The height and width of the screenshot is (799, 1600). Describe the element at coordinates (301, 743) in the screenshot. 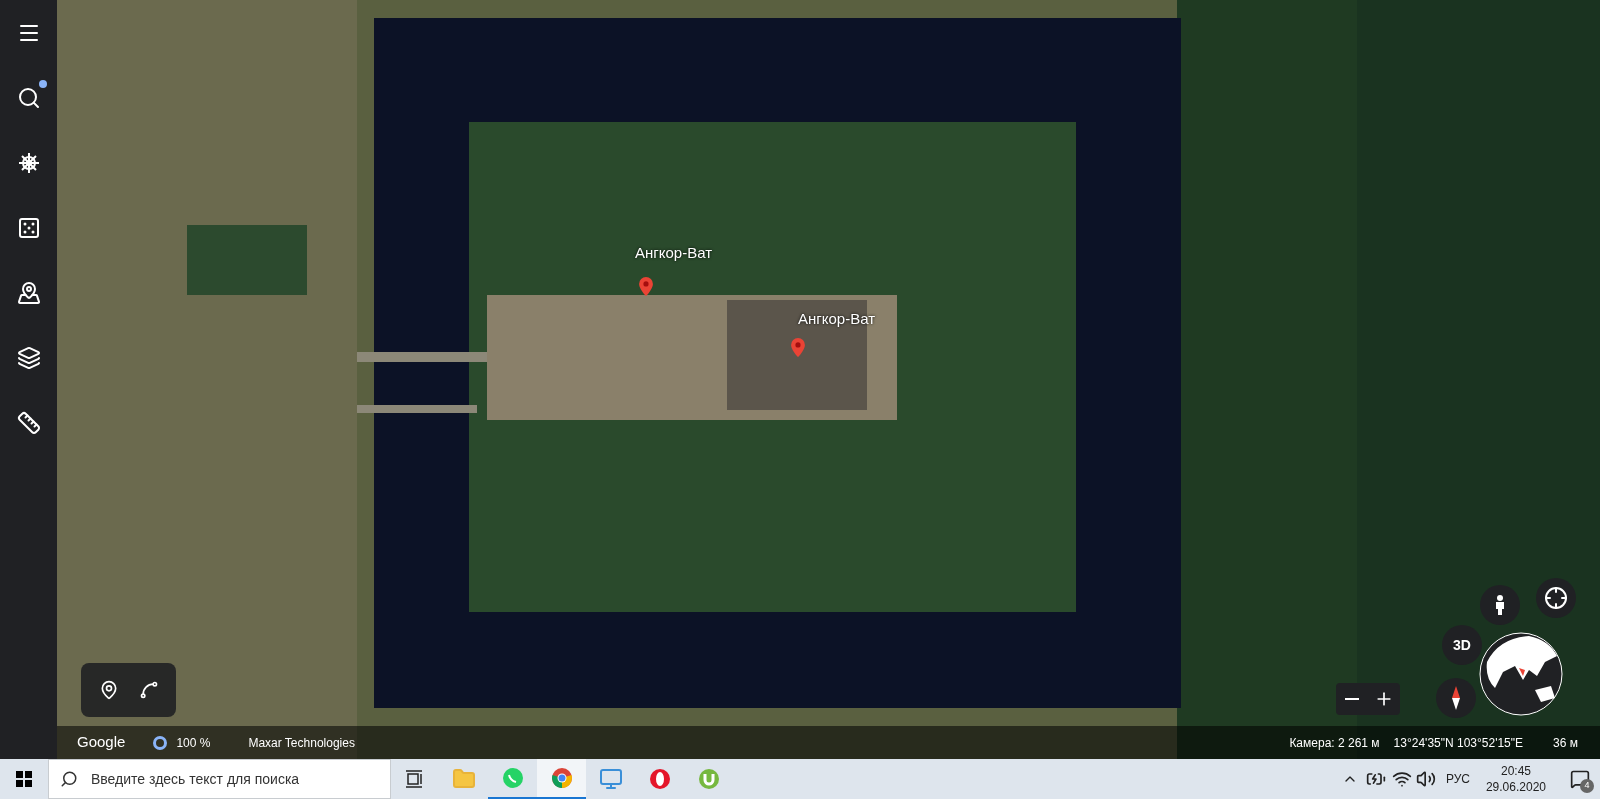

I see `imagery-attribution: Maxar Technologies` at that location.